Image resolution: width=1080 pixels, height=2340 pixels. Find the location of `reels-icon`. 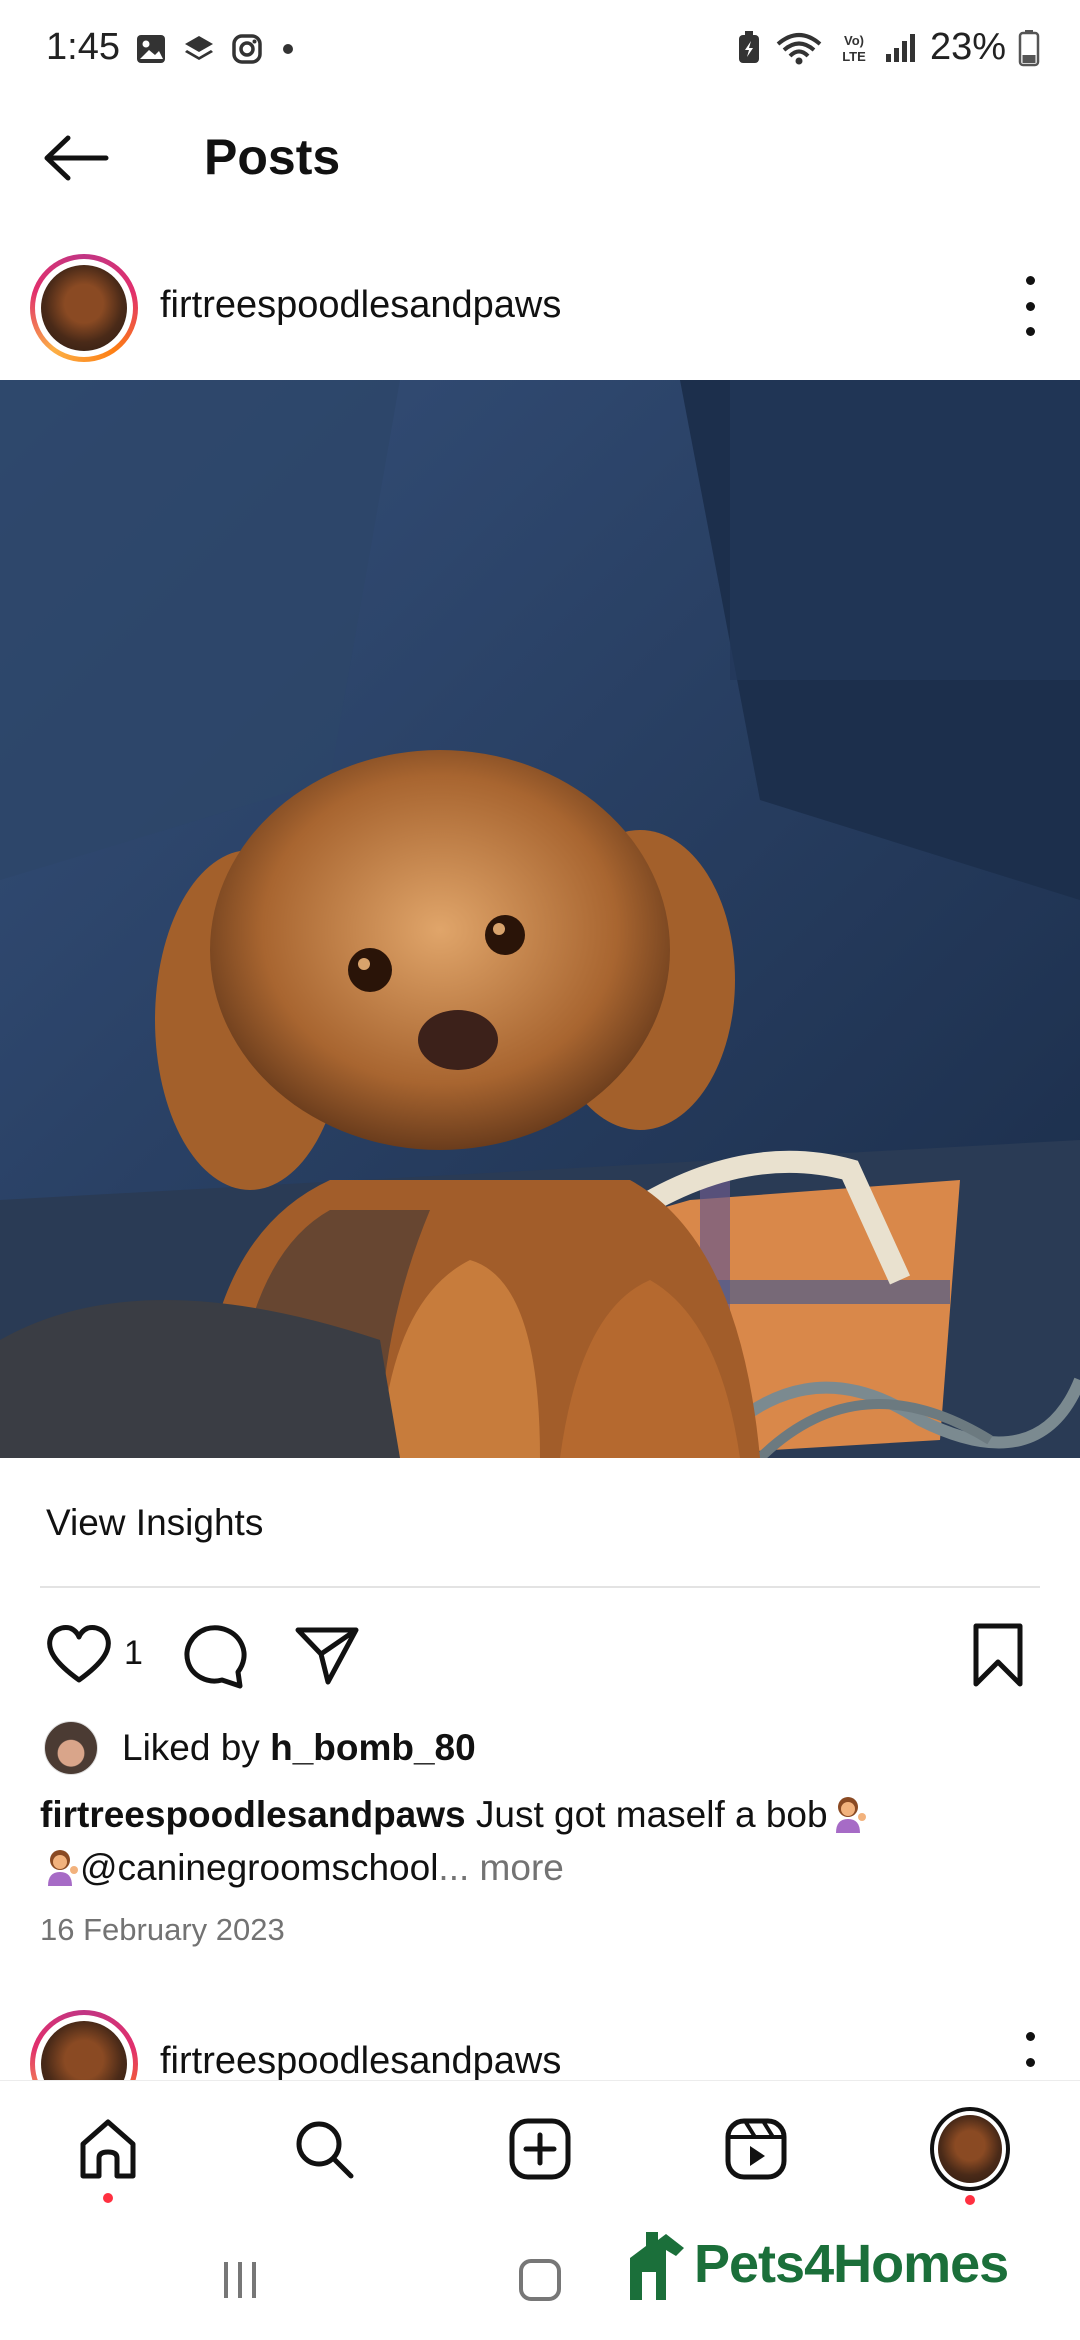

reels-icon is located at coordinates (756, 2149).